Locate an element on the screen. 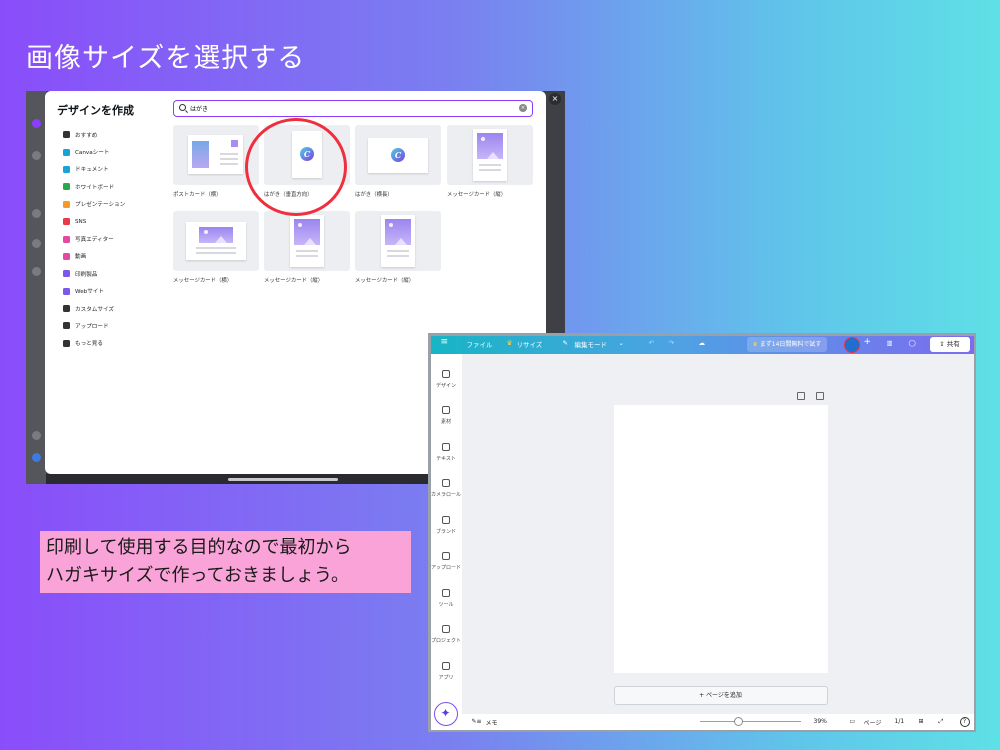 This screenshot has height=750, width=1000. rail-item: アプリ is located at coordinates (446, 671).